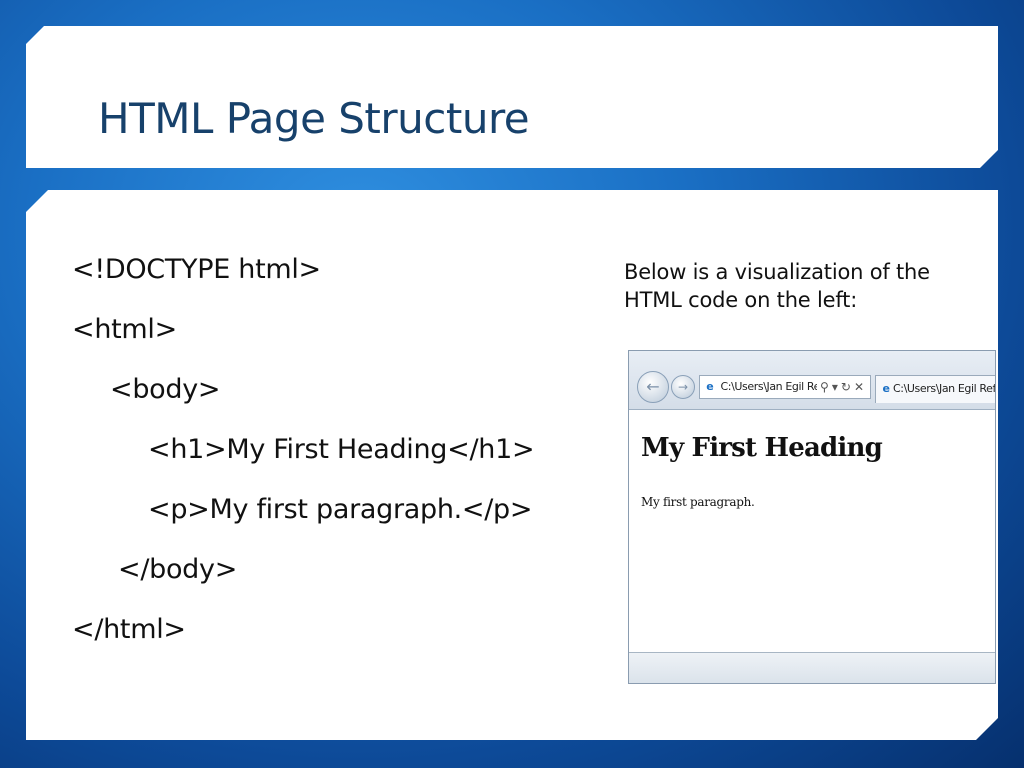 The width and height of the screenshot is (1024, 768). What do you see at coordinates (129, 629) in the screenshot?
I see `code-line-html-close: </html>` at bounding box center [129, 629].